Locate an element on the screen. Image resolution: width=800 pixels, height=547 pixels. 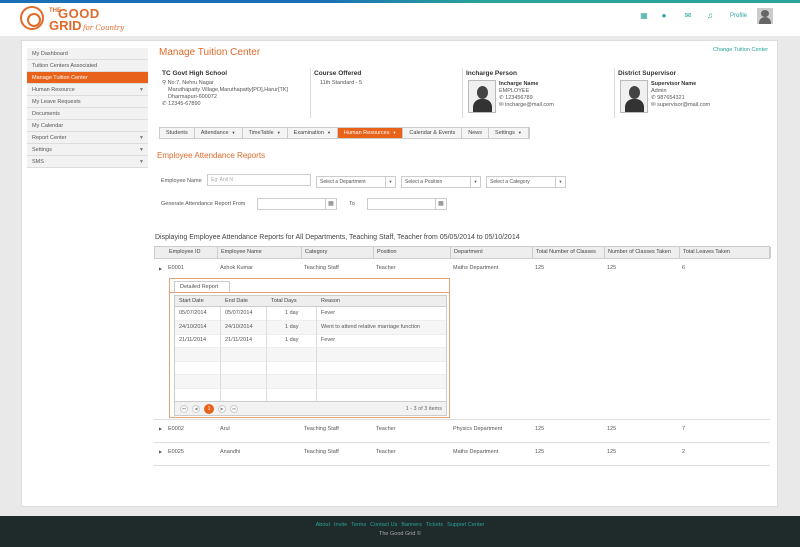
mail-icon: ✉ is located at coordinates (688, 16).